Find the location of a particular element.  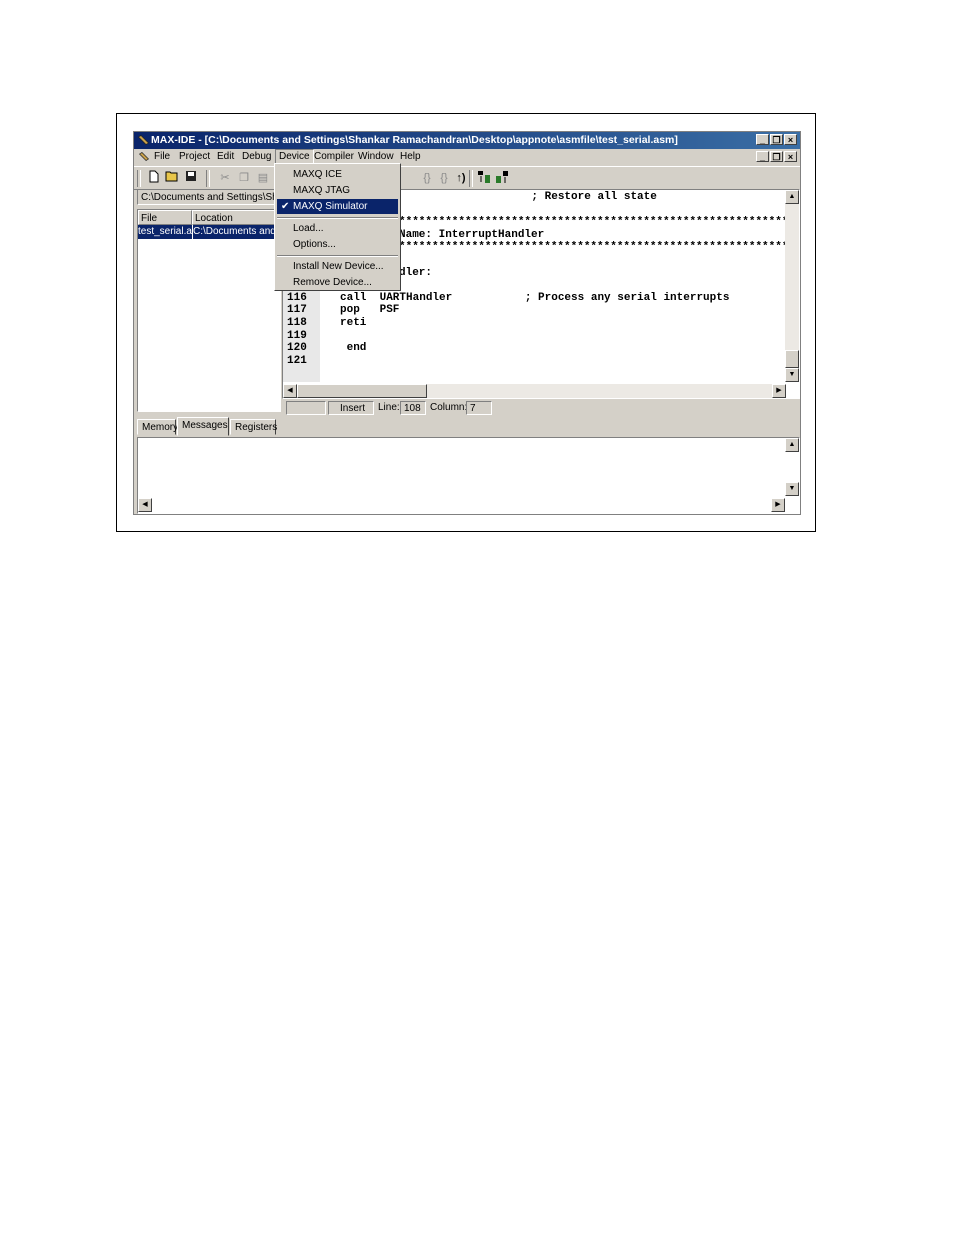

minimize-button: _ is located at coordinates (762, 139).